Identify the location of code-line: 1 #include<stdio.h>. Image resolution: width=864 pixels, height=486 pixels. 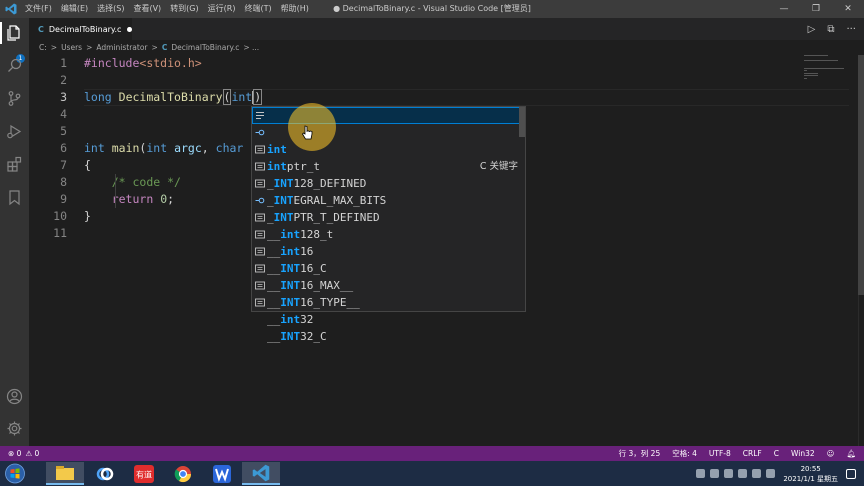
(439, 63).